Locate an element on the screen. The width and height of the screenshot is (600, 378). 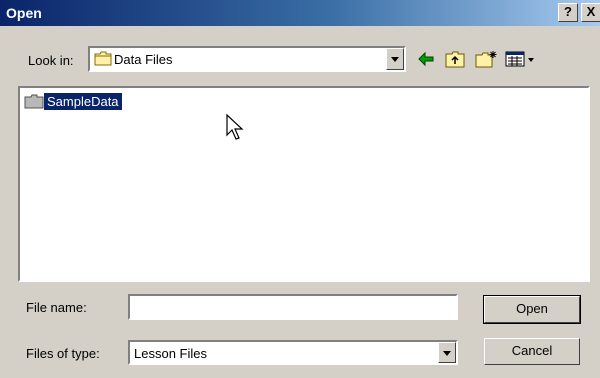
back-arrow-icon is located at coordinates (426, 59).